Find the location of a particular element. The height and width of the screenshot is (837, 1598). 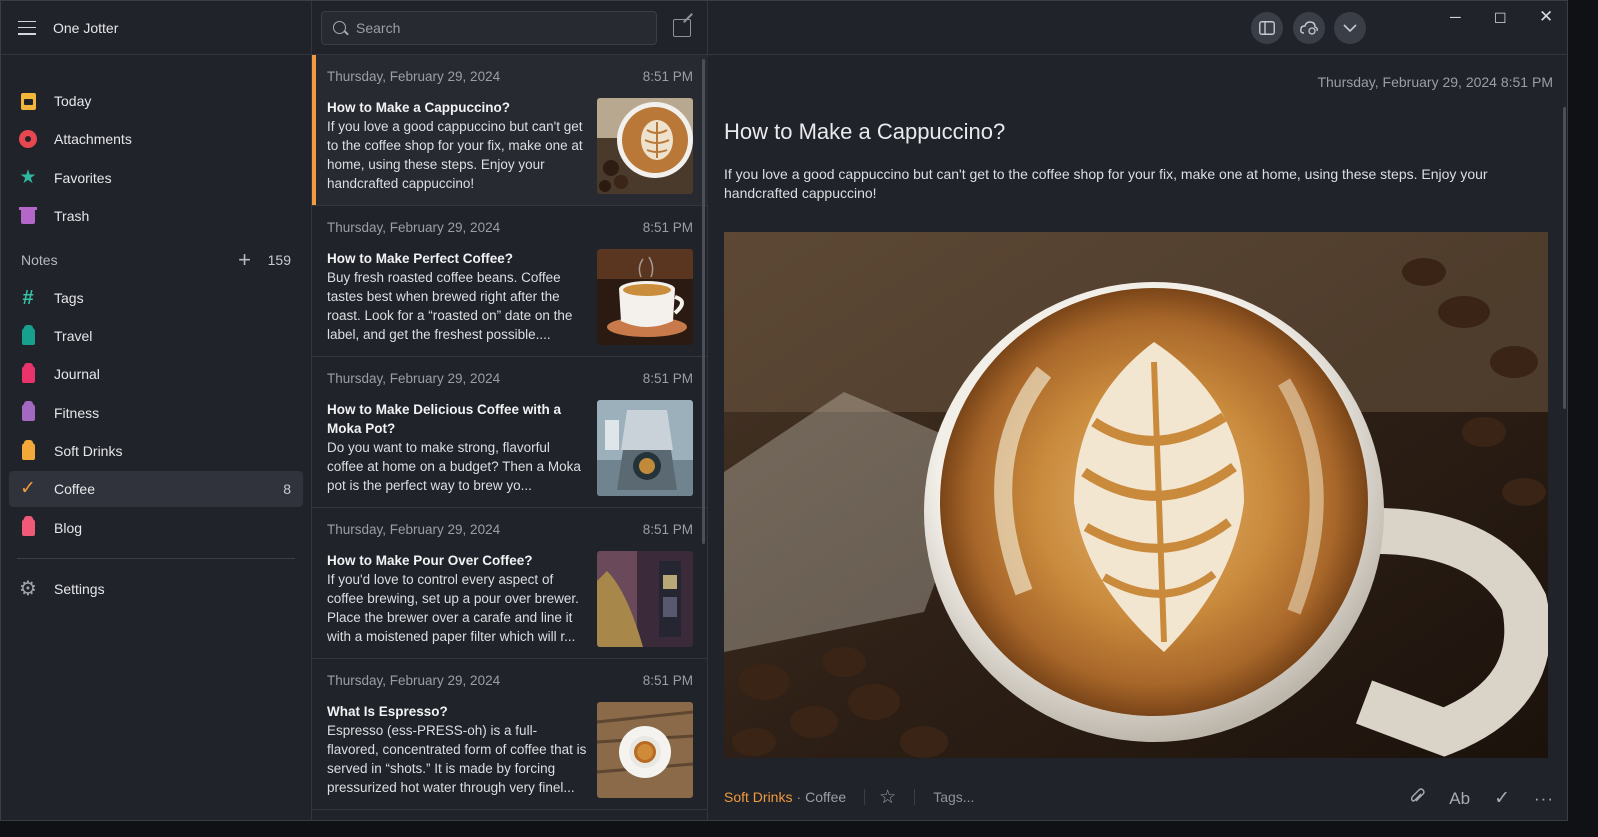

sidebar-item-label: Favorites is located at coordinates (83, 177).